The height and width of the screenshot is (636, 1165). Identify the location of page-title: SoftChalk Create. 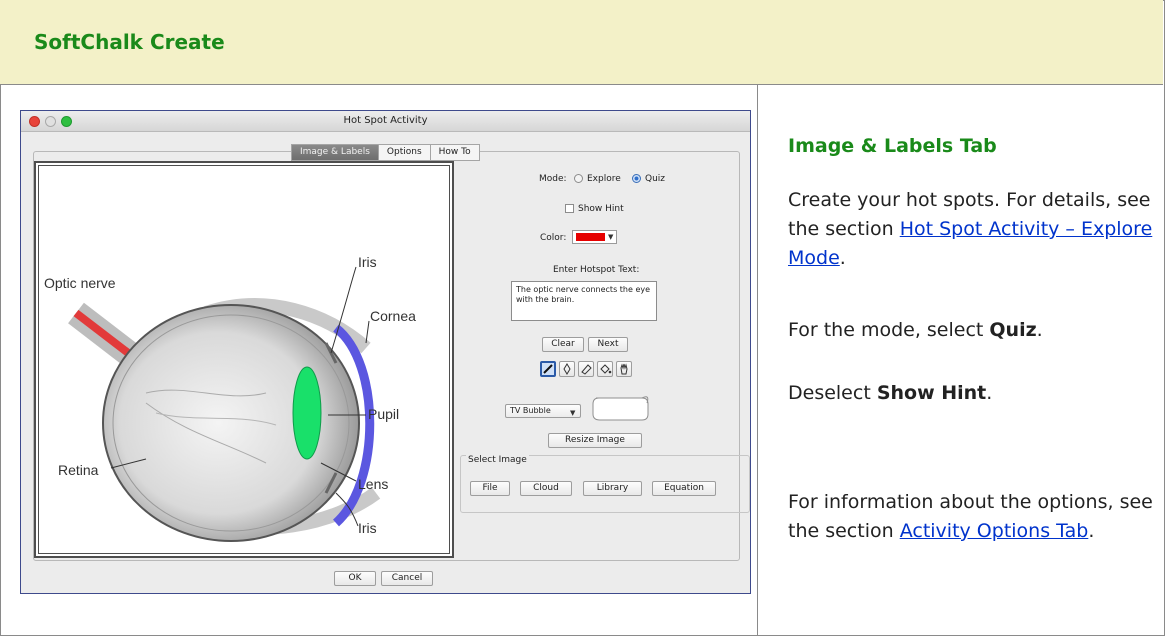
(129, 42).